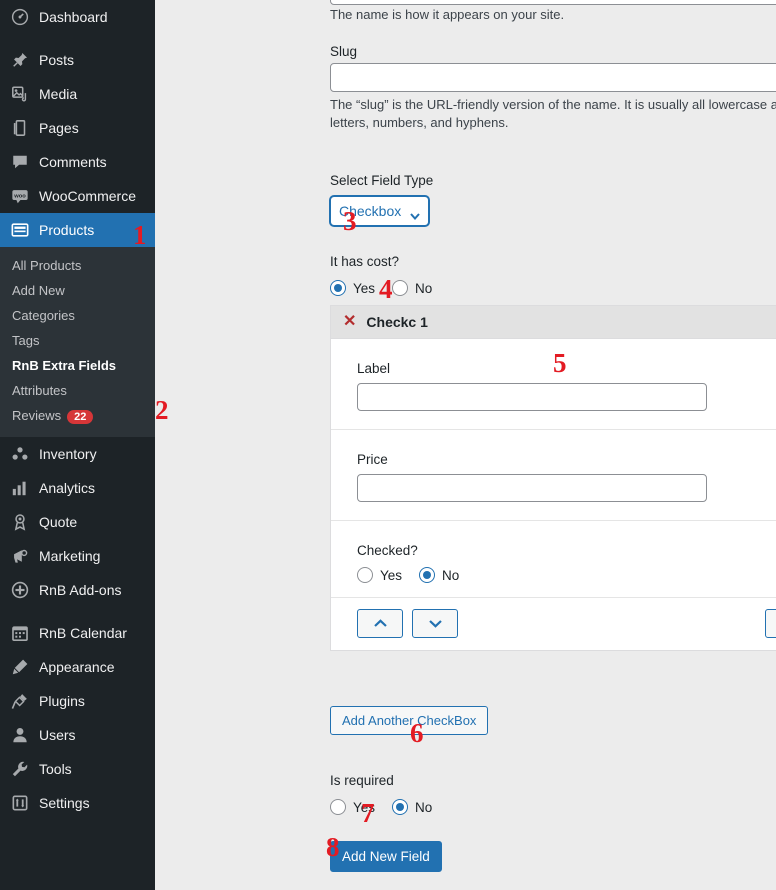 The height and width of the screenshot is (890, 776). What do you see at coordinates (77, 196) in the screenshot?
I see `sidebar-item-woocommerce: woo WooCommerce` at bounding box center [77, 196].